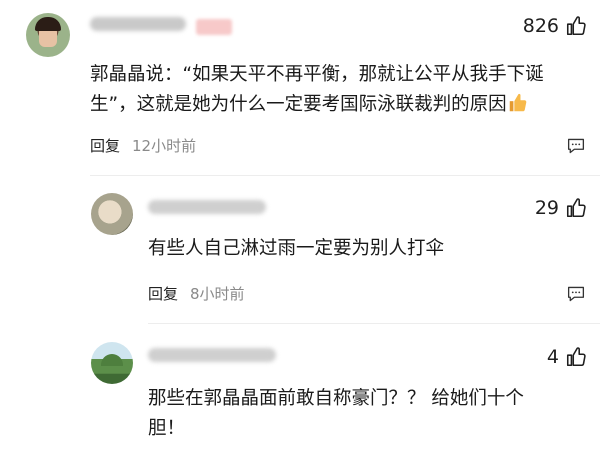 The width and height of the screenshot is (600, 459). I want to click on comment-text: 那些在郭晶晶面前敢自称豪门？？ 给她们十个 胆！, so click(368, 414).